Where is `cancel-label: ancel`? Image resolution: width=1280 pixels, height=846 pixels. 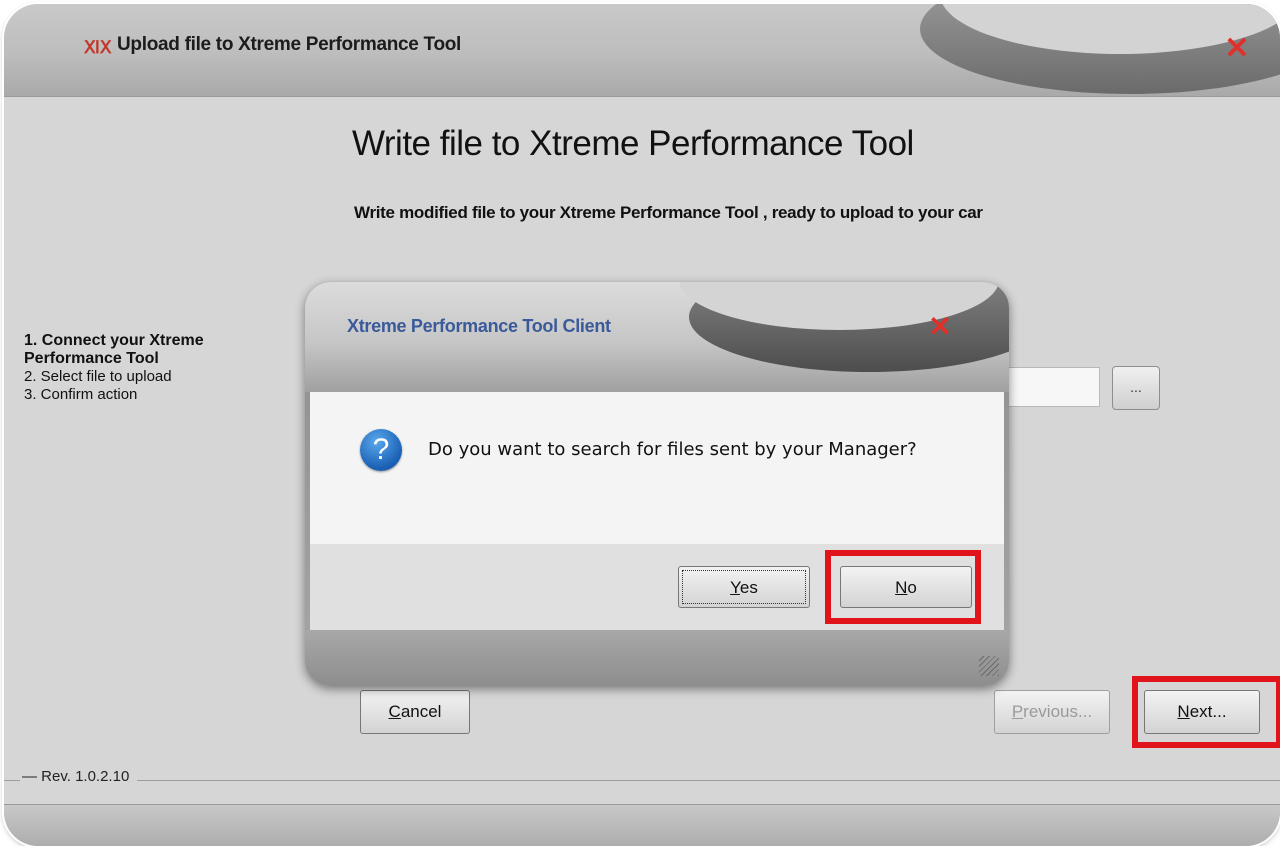
cancel-label: ancel is located at coordinates (421, 711).